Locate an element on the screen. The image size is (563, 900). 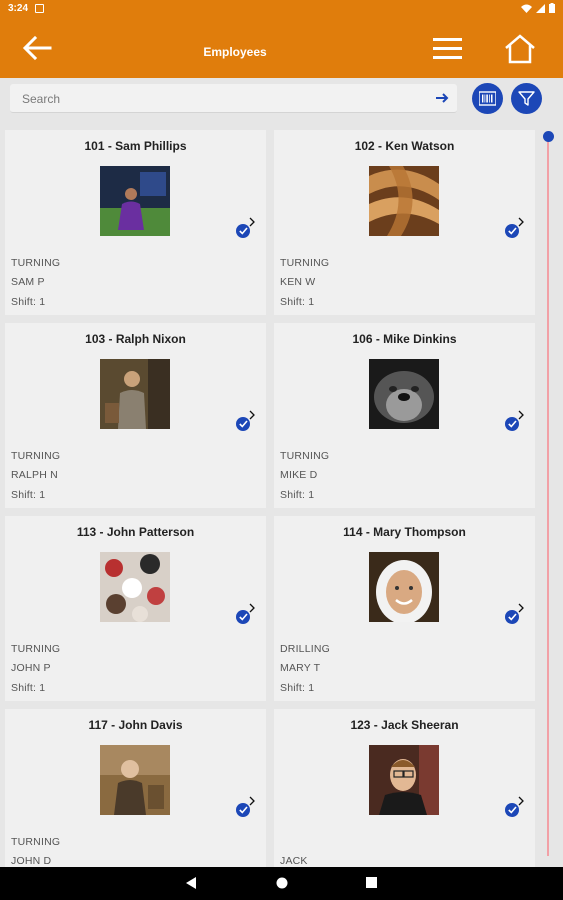
nav-recents-icon is located at coordinates (371, 882).